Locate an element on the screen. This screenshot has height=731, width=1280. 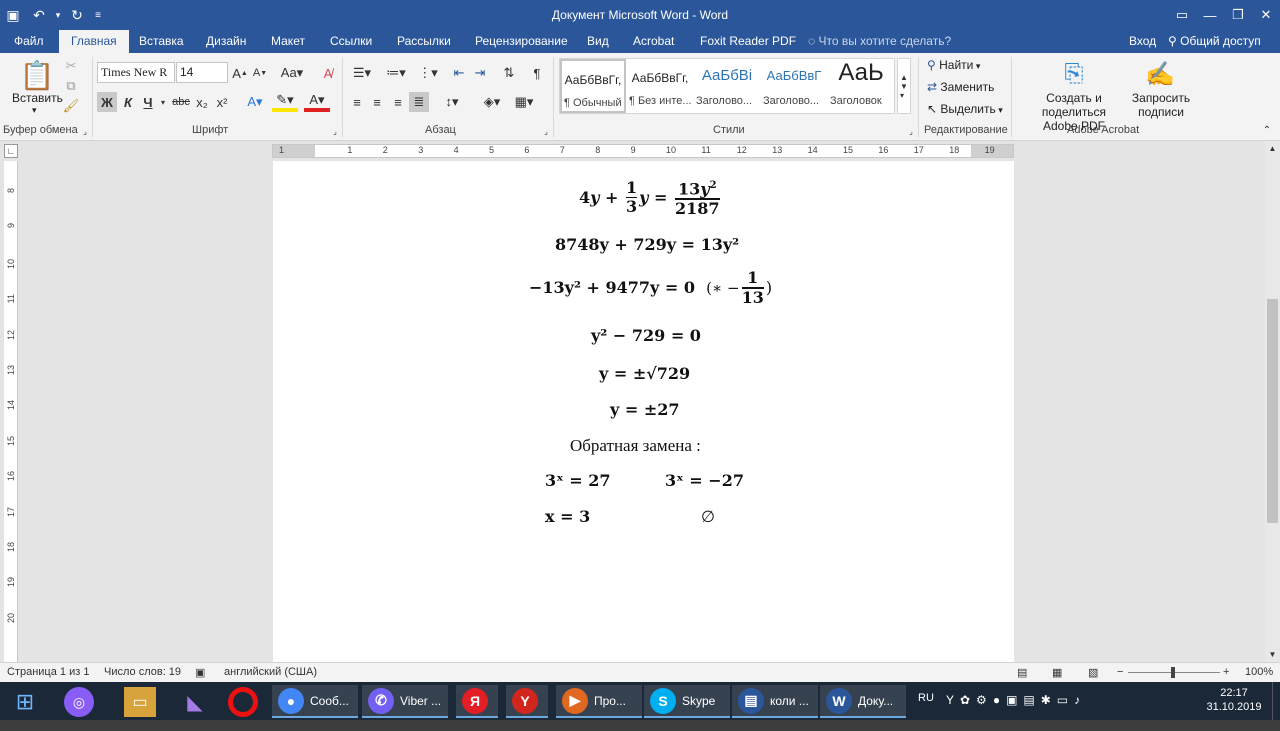
zoom-out-icon: − is located at coordinates (1120, 672).